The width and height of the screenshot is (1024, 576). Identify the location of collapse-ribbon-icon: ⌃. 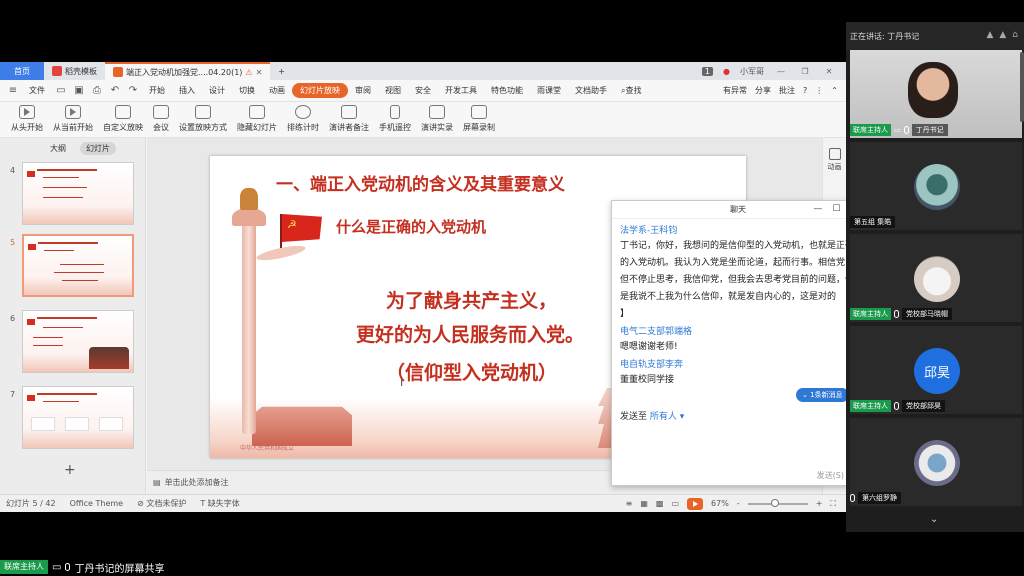
(834, 90).